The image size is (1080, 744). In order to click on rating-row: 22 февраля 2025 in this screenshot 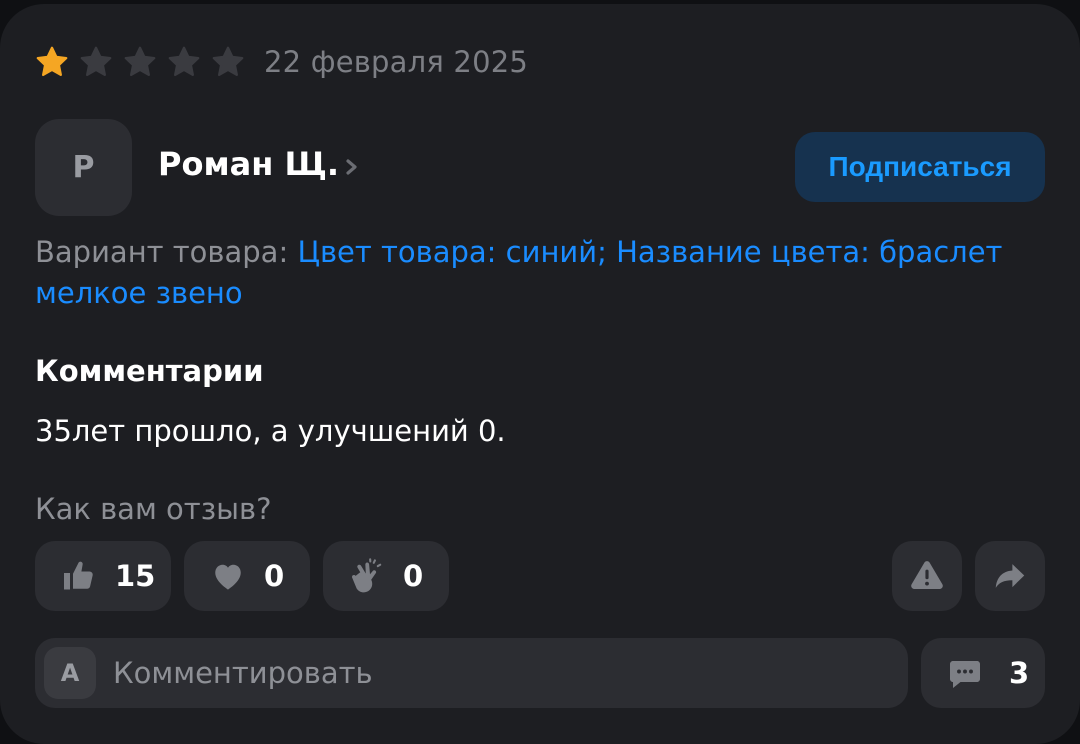, I will do `click(281, 62)`.